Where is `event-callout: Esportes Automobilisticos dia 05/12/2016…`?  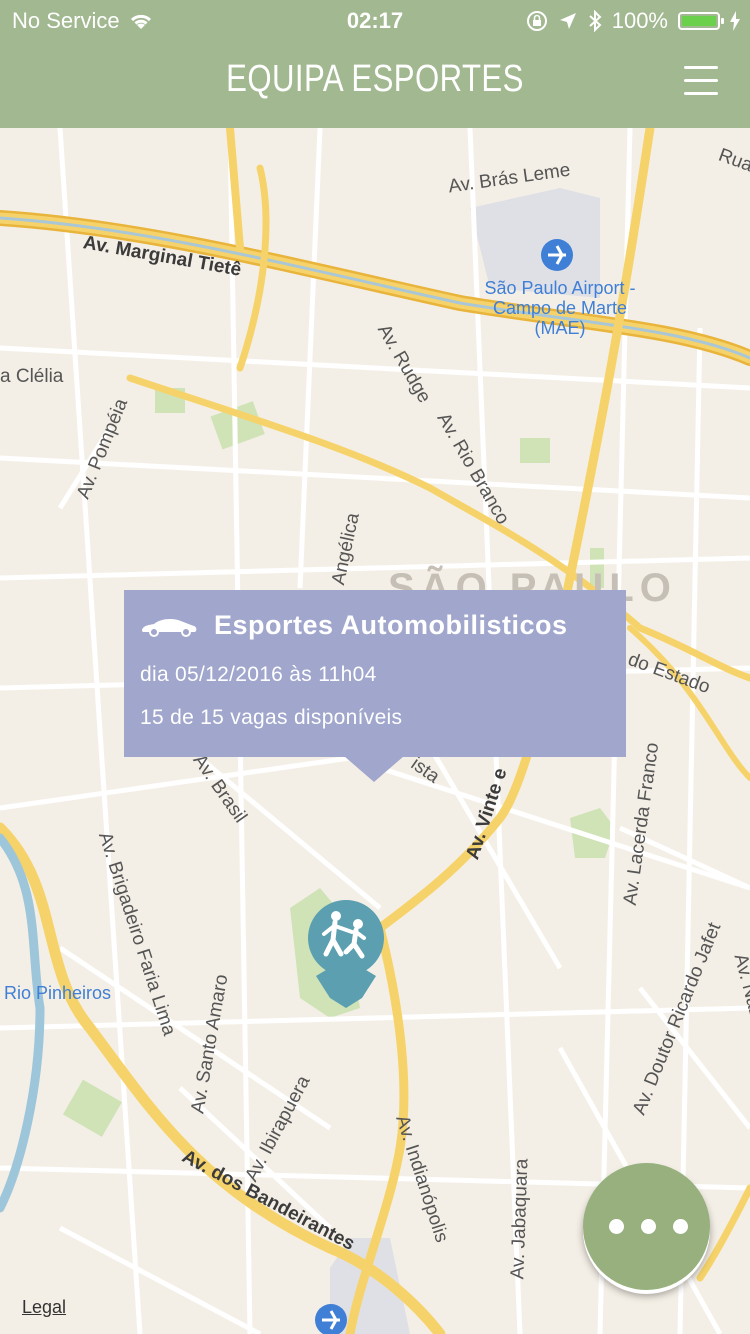
event-callout: Esportes Automobilisticos dia 05/12/2016… is located at coordinates (375, 673).